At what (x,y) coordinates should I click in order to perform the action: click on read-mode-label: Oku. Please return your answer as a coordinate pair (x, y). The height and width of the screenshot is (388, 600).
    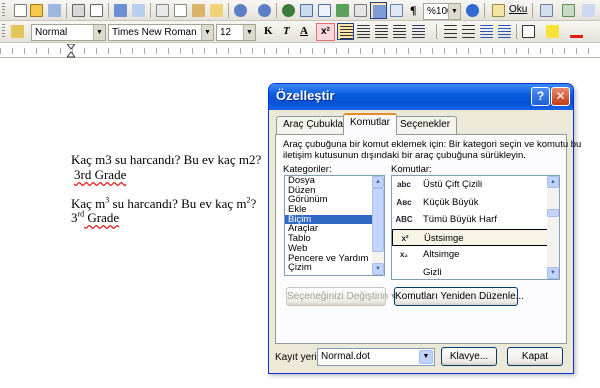
    Looking at the image, I should click on (518, 9).